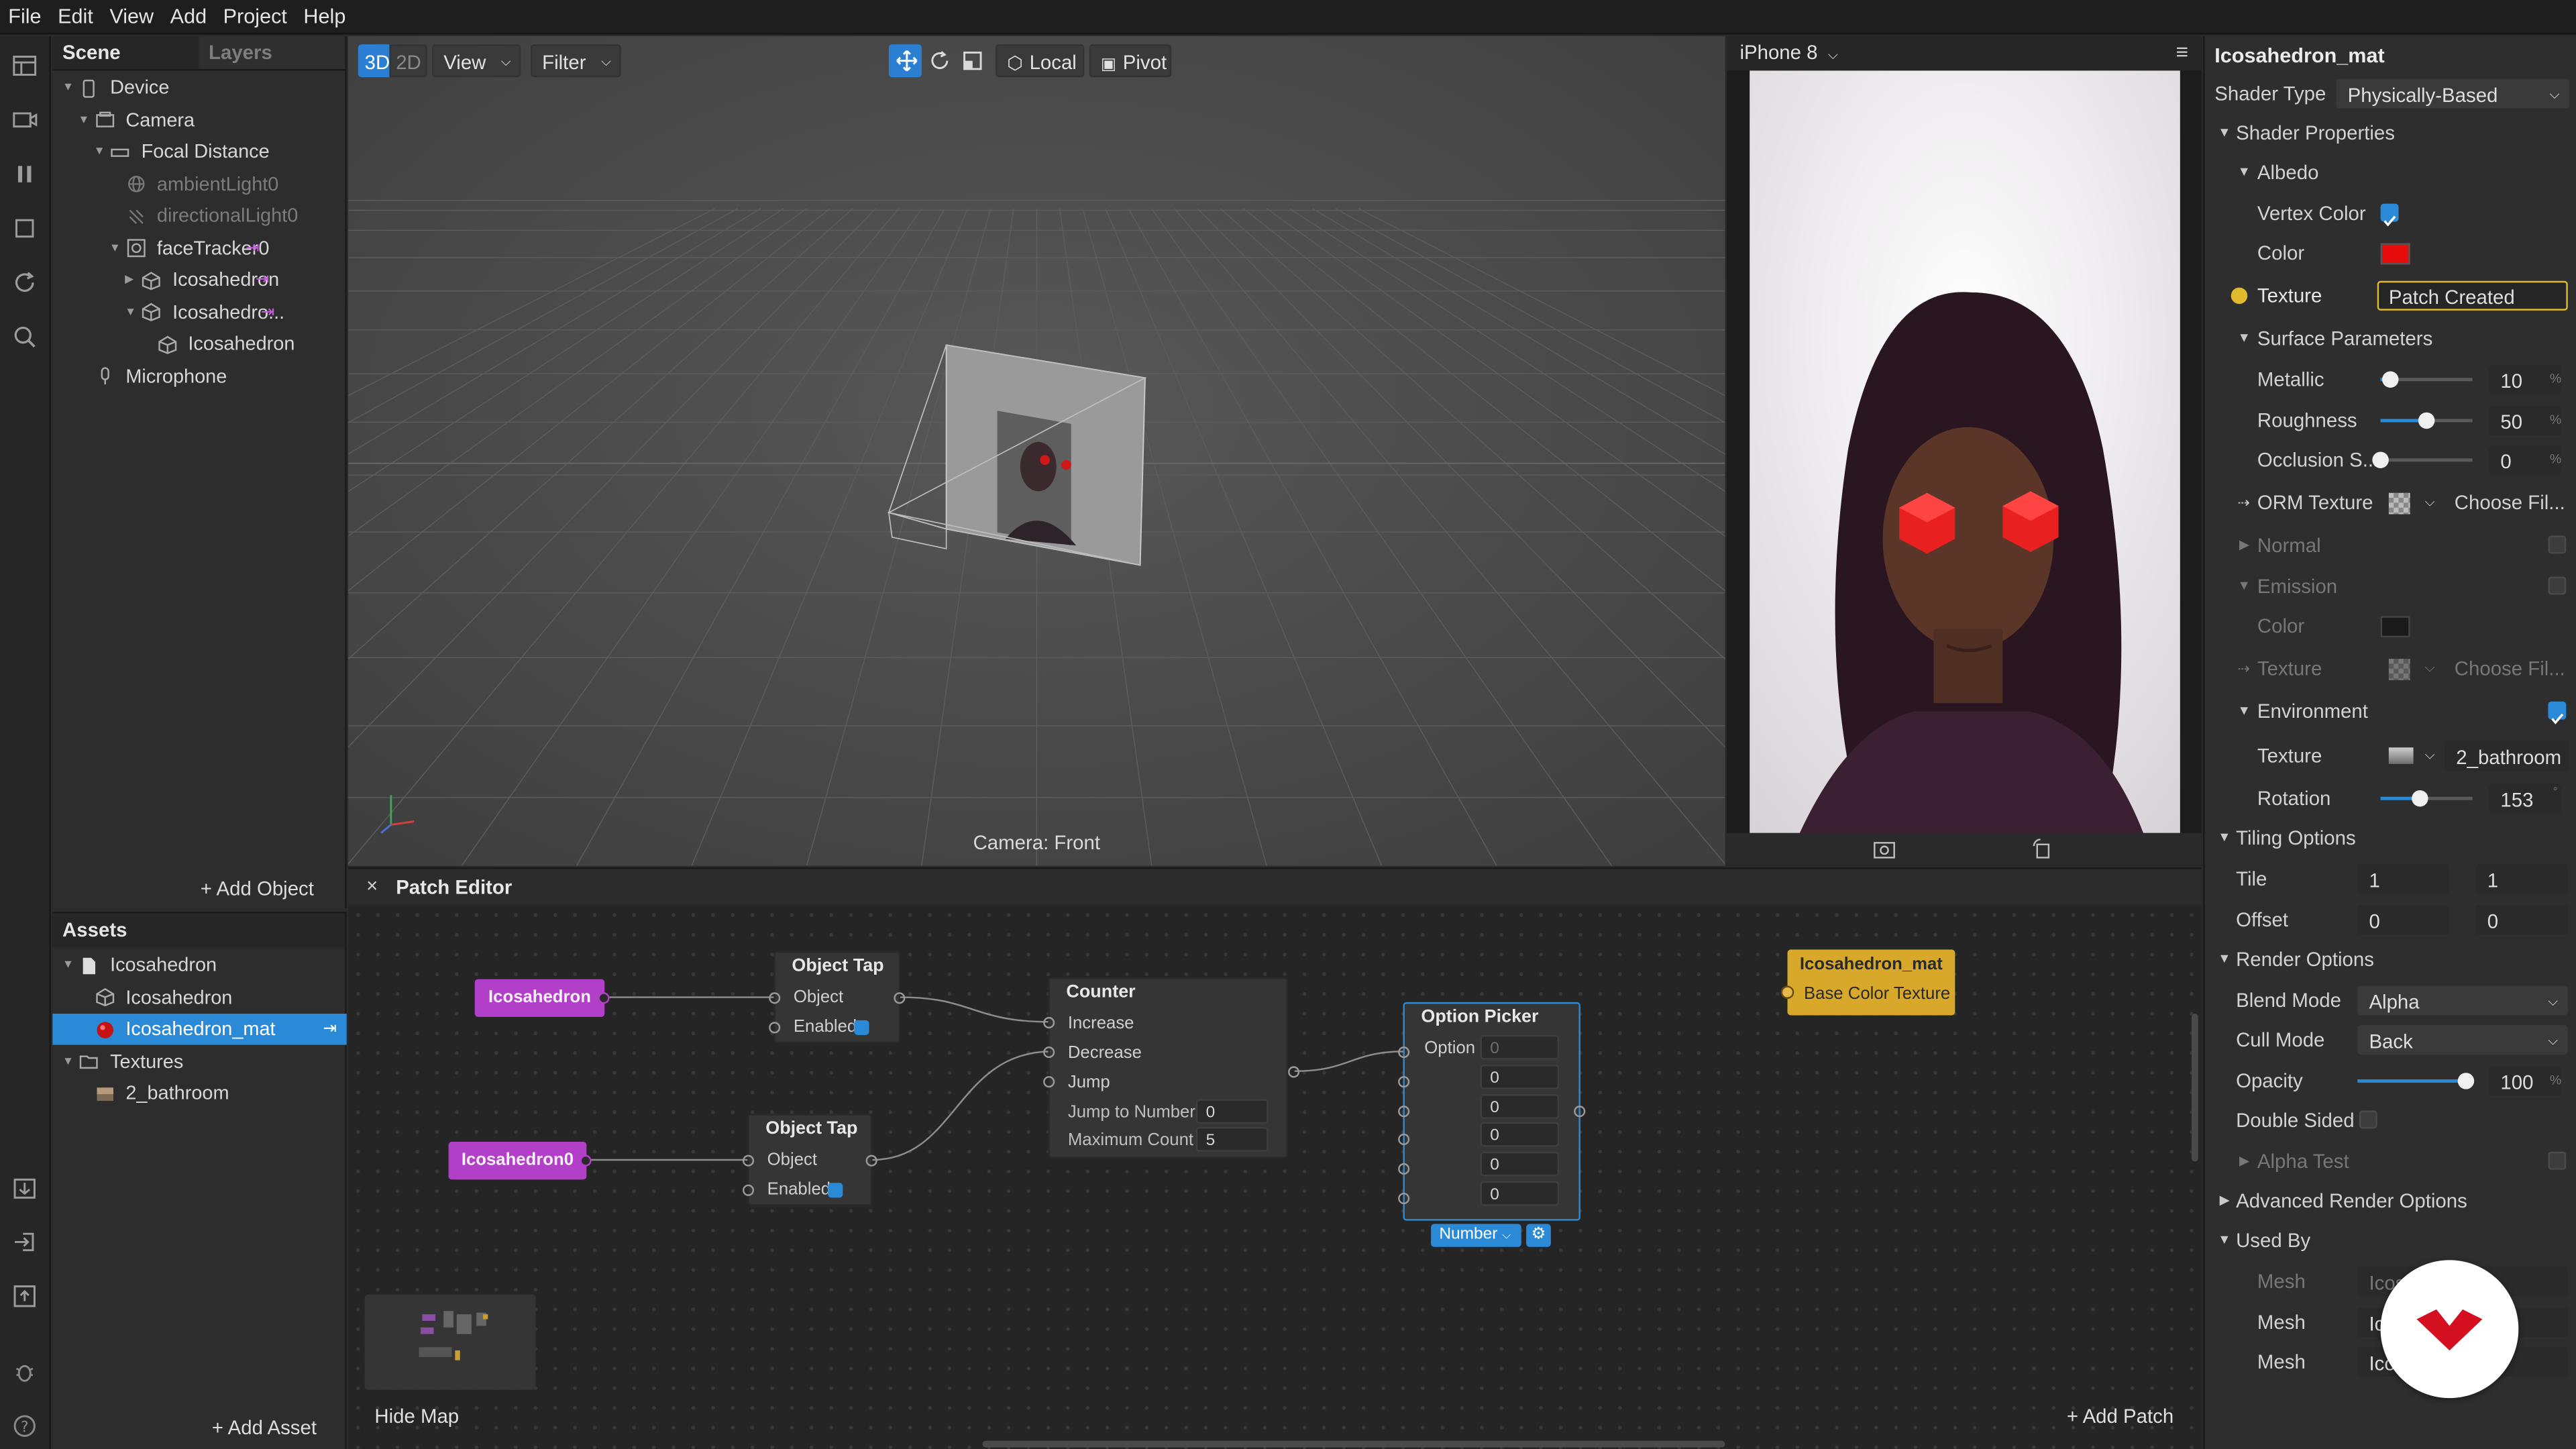 This screenshot has width=2576, height=1449. Describe the element at coordinates (2403, 879) in the screenshot. I see `tile-x-field: 1` at that location.